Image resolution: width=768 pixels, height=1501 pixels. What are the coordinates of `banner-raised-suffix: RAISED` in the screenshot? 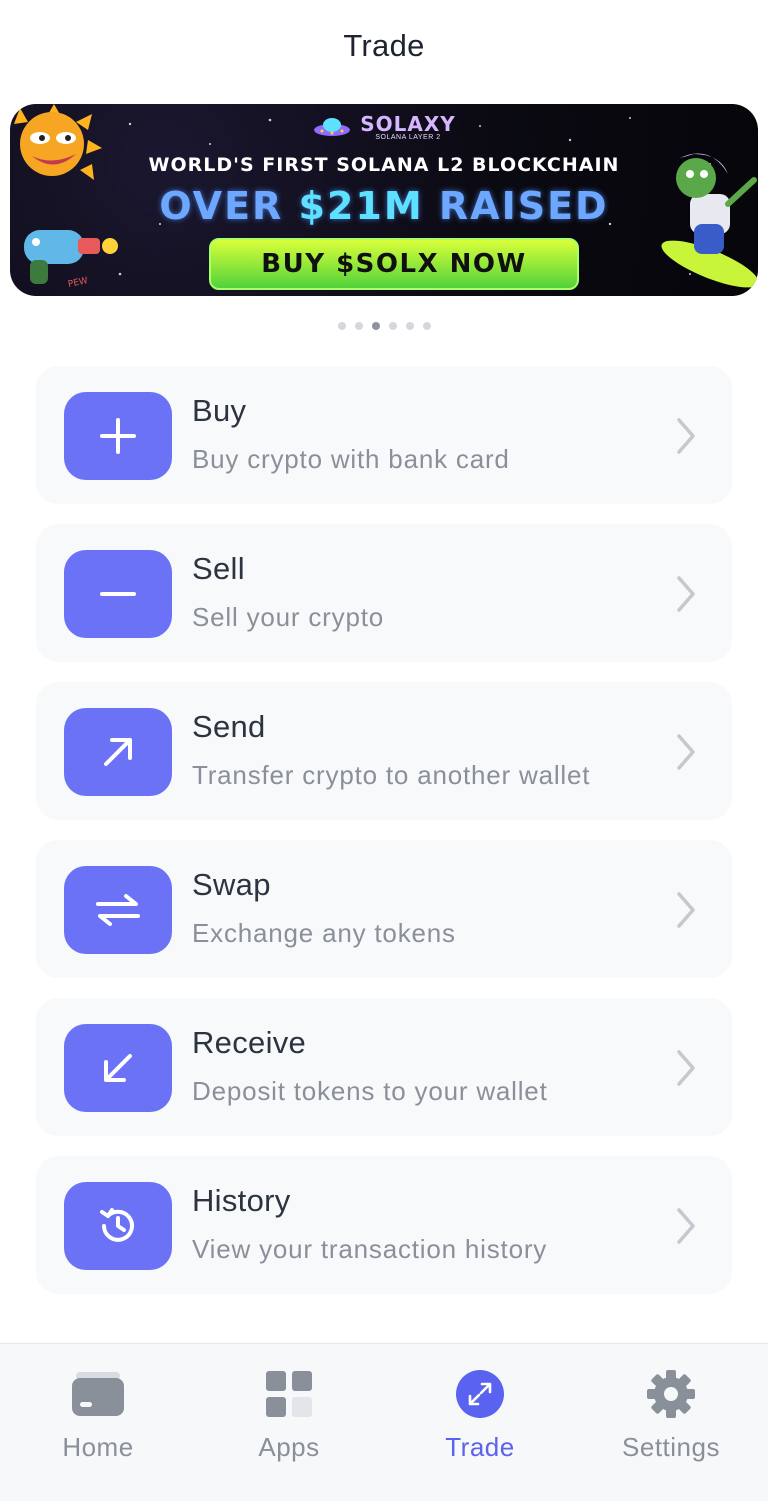 It's located at (516, 206).